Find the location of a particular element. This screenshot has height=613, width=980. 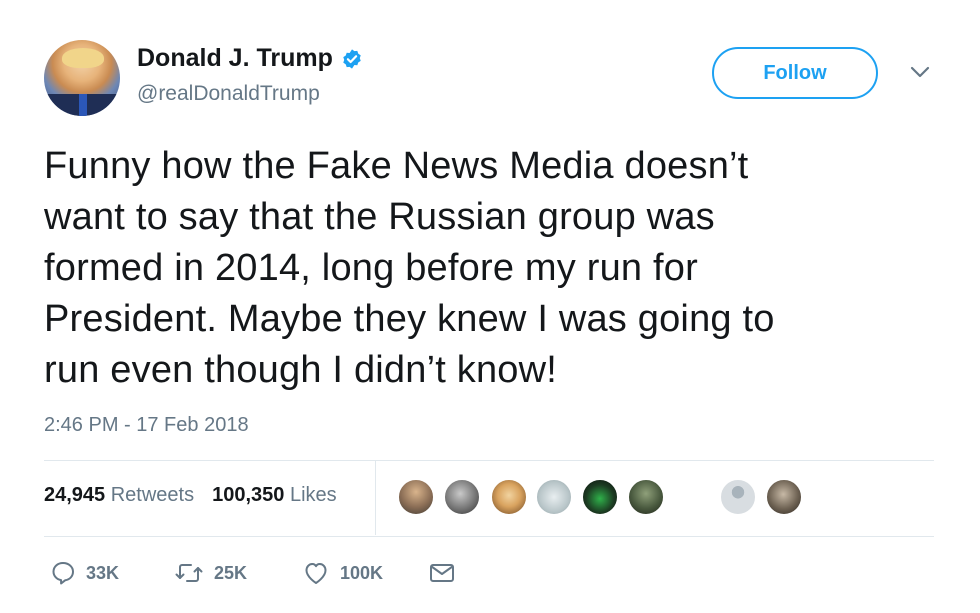

envelope-icon is located at coordinates (442, 573).